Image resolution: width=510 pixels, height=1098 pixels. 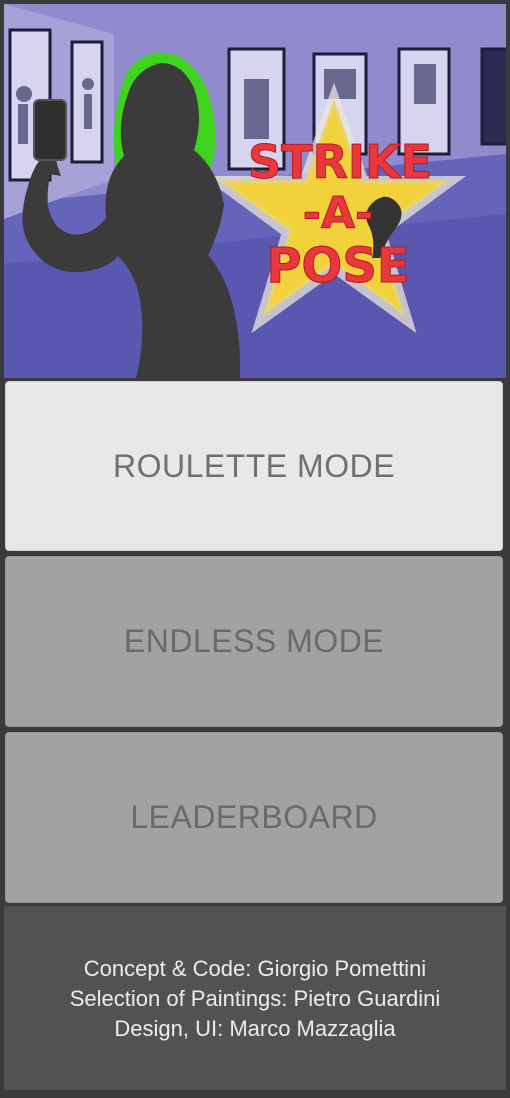 I want to click on credit-concept-code: Concept & Code: Giorgio Pomettini, so click(x=255, y=968).